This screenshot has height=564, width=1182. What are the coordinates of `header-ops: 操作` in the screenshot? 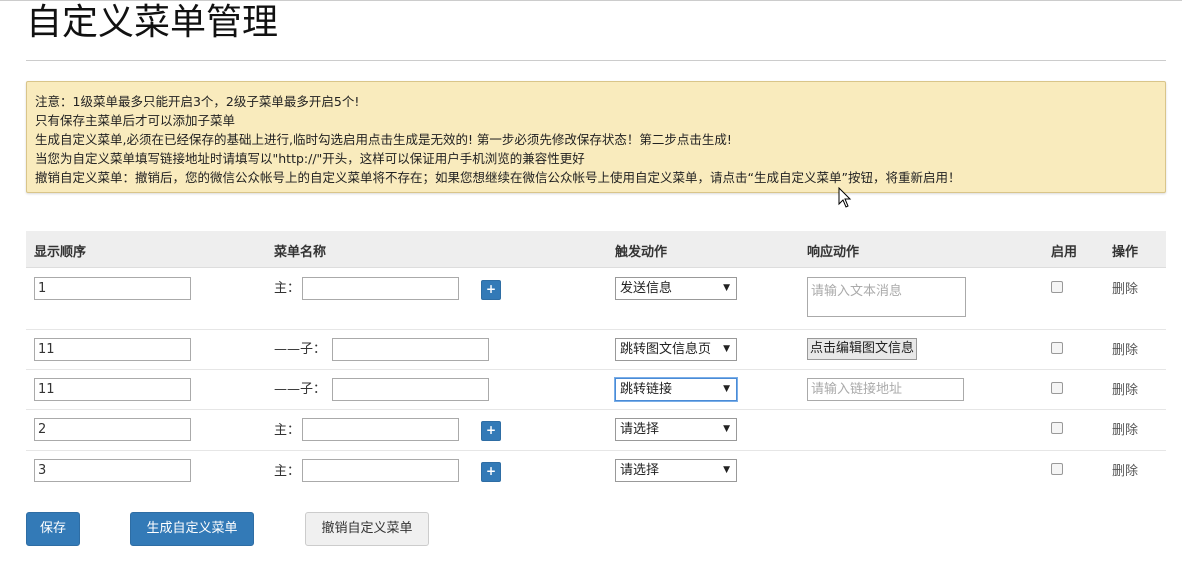 It's located at (1125, 252).